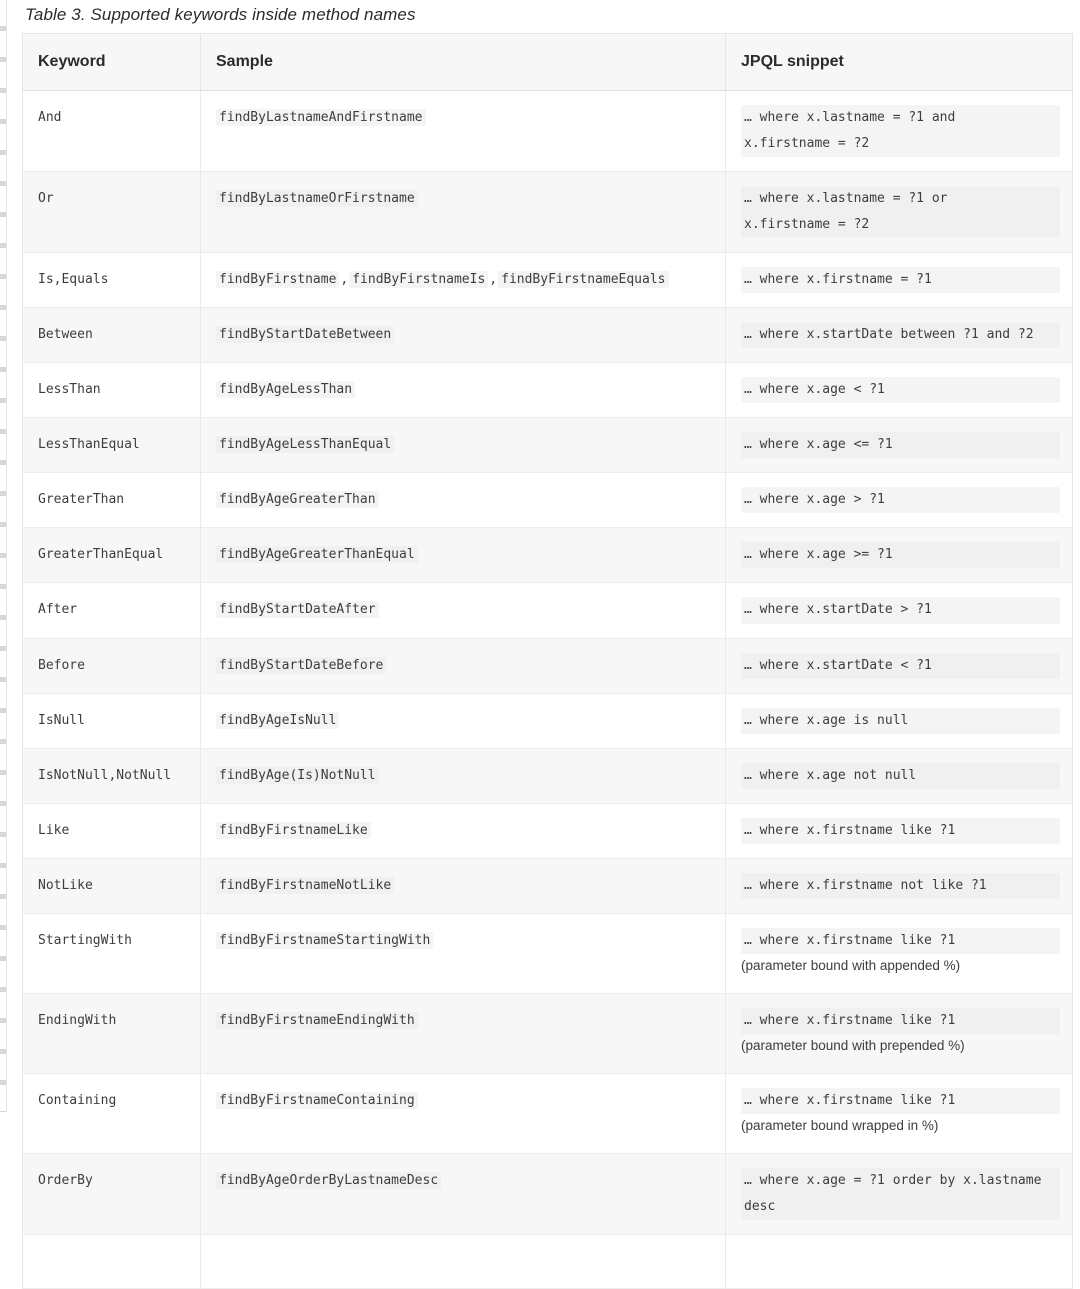  I want to click on cell-sample: findByAgeGreaterThan, so click(463, 500).